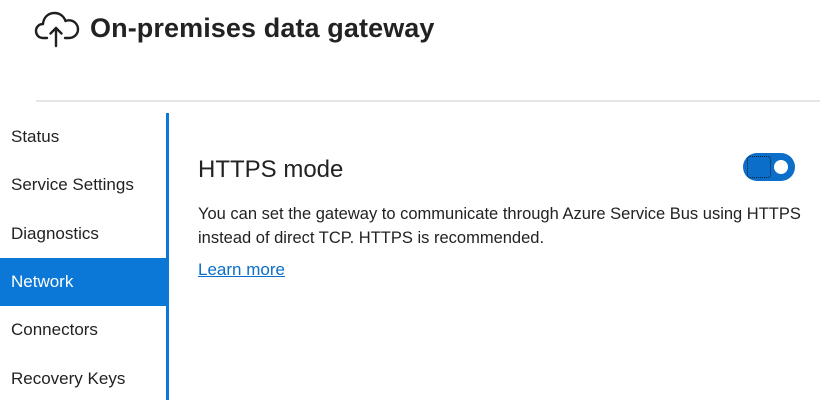 The height and width of the screenshot is (400, 825). I want to click on app-title: On-premises data gateway, so click(262, 27).